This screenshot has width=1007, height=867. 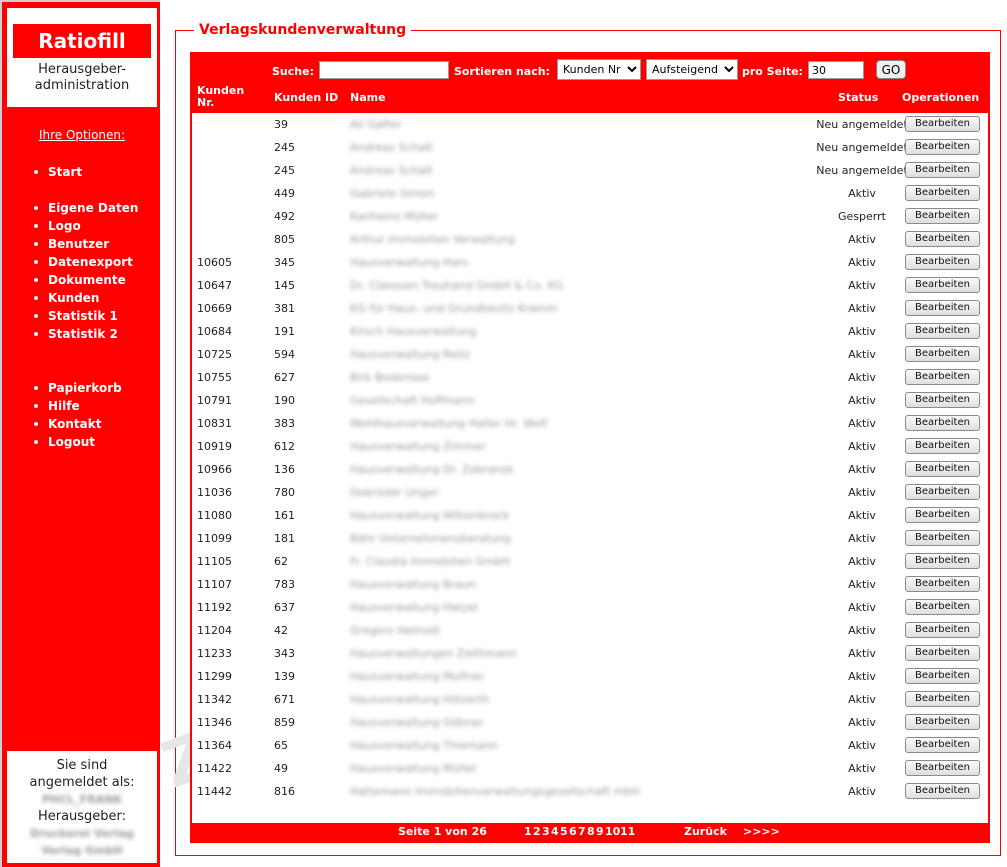 I want to click on next-link: >>>>, so click(x=761, y=832).